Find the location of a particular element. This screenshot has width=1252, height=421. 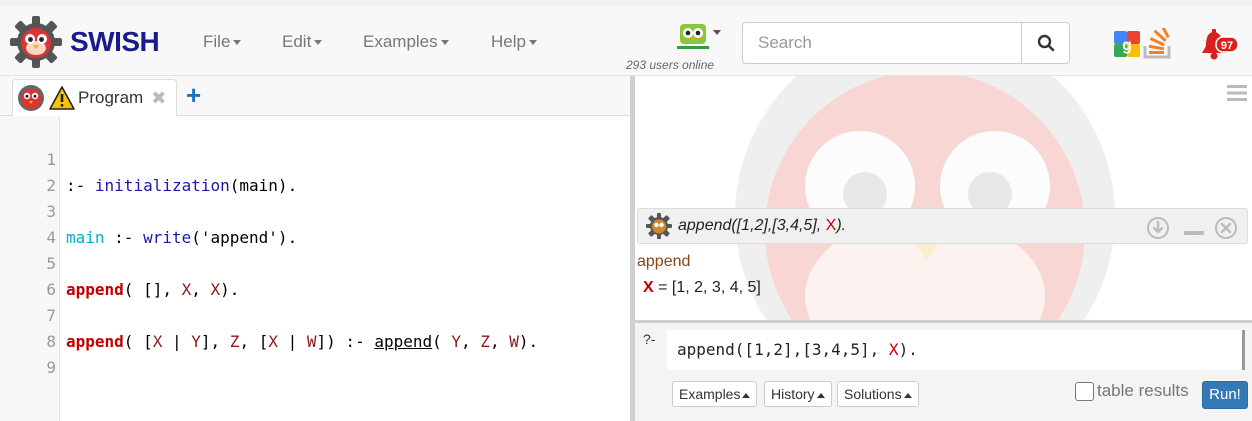

close-icon: ✖ is located at coordinates (158, 98).